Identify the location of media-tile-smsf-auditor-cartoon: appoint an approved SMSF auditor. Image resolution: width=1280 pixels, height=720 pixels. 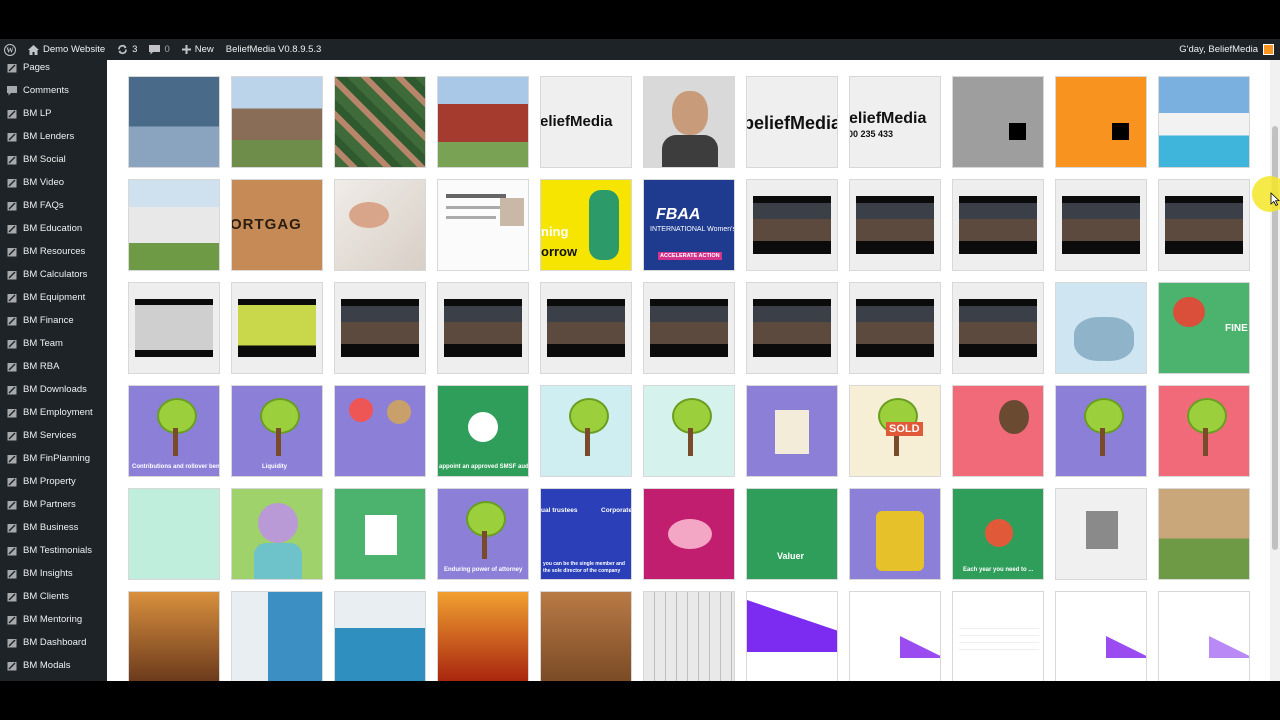
(483, 431).